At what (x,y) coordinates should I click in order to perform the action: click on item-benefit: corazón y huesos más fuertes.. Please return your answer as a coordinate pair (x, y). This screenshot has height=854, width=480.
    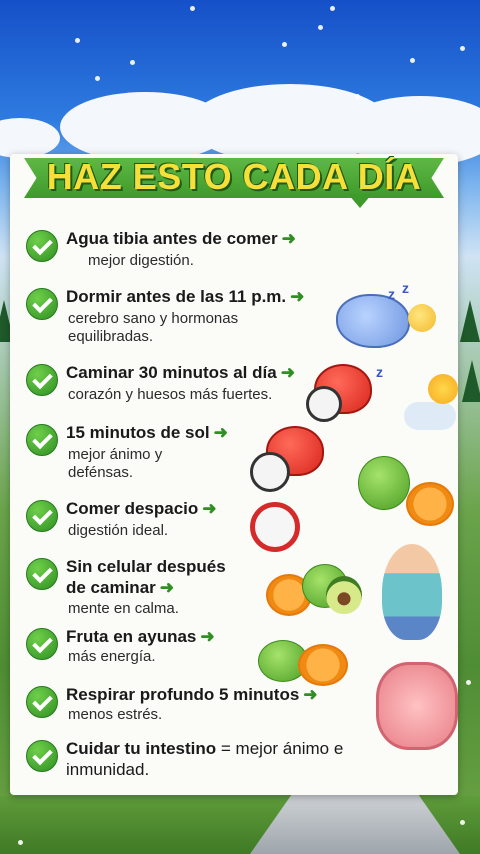
    Looking at the image, I should click on (170, 394).